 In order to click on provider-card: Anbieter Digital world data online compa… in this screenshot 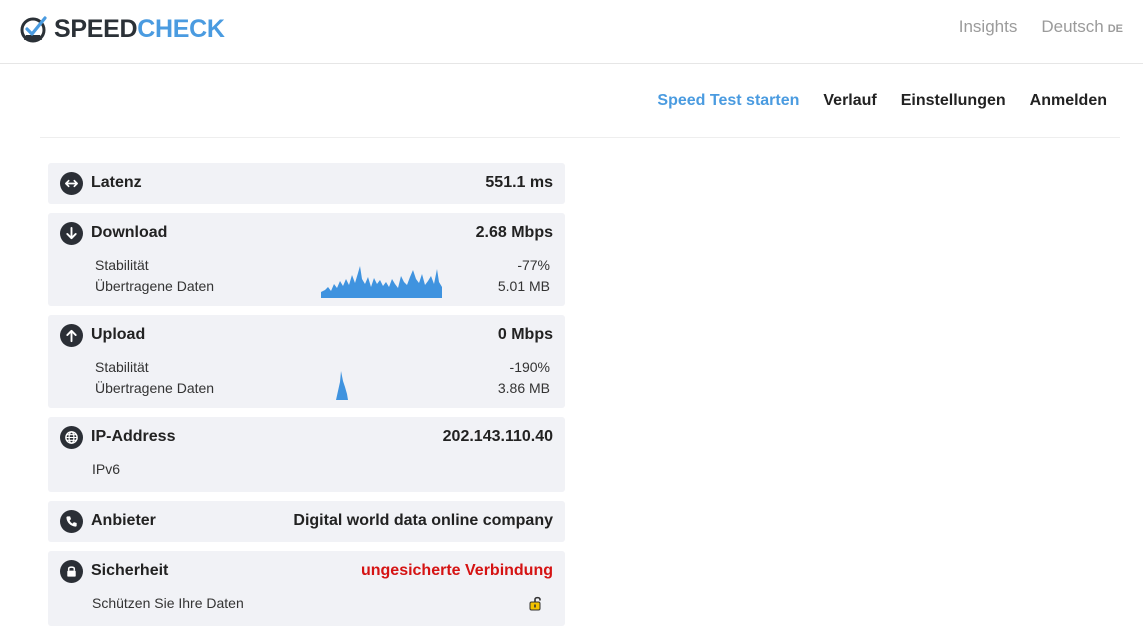, I will do `click(306, 521)`.